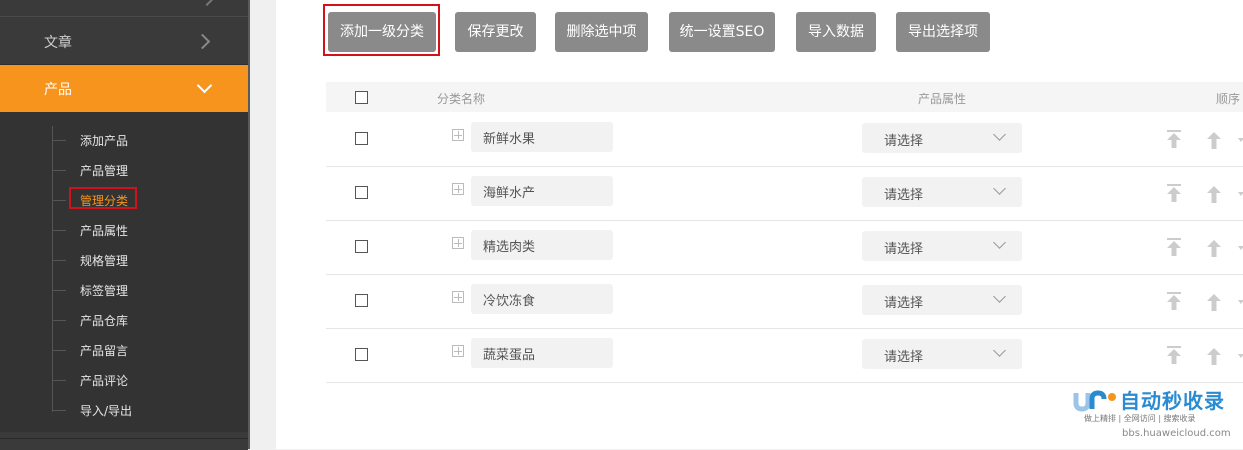  What do you see at coordinates (104, 321) in the screenshot?
I see `submenu-item-label: 产品仓库` at bounding box center [104, 321].